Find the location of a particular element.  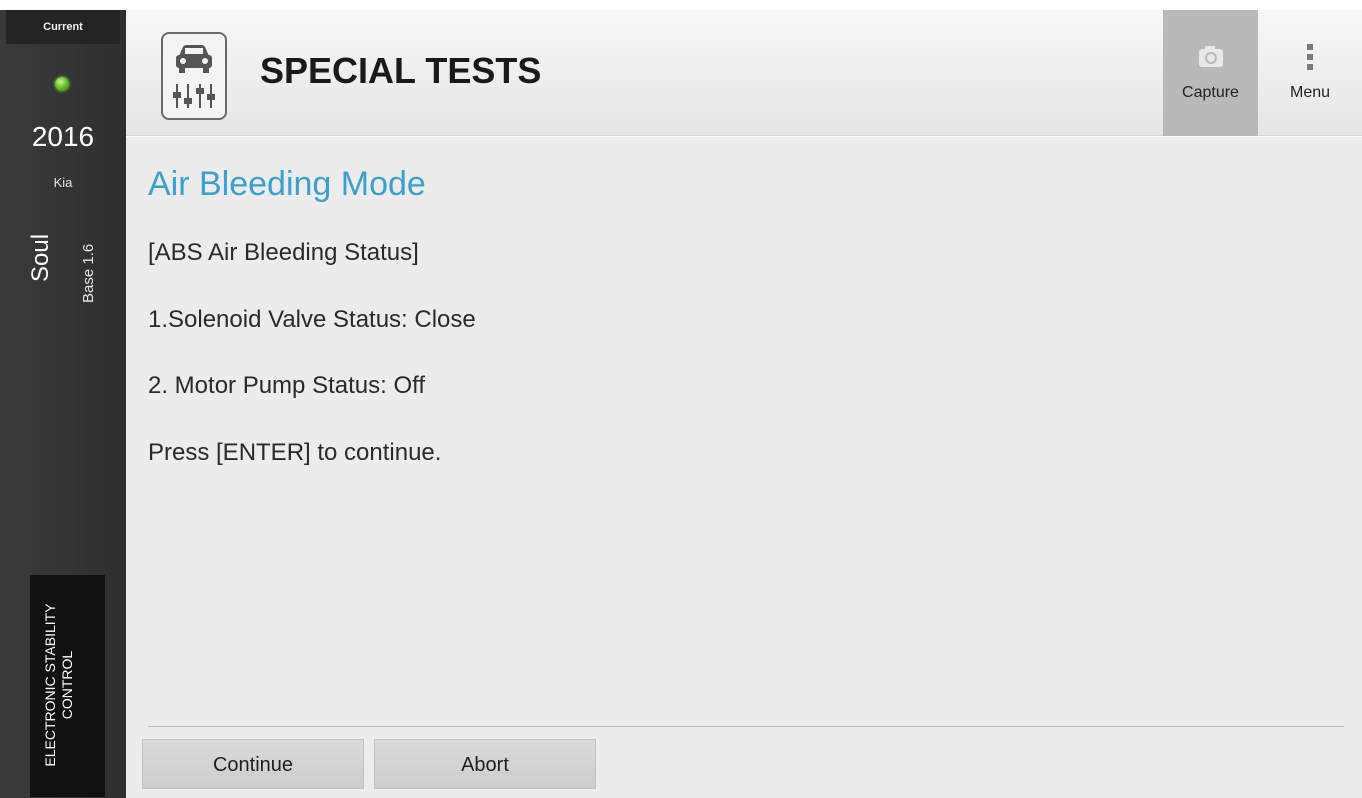

header-bar: SPECIAL TESTS Capture Menu is located at coordinates (744, 73).